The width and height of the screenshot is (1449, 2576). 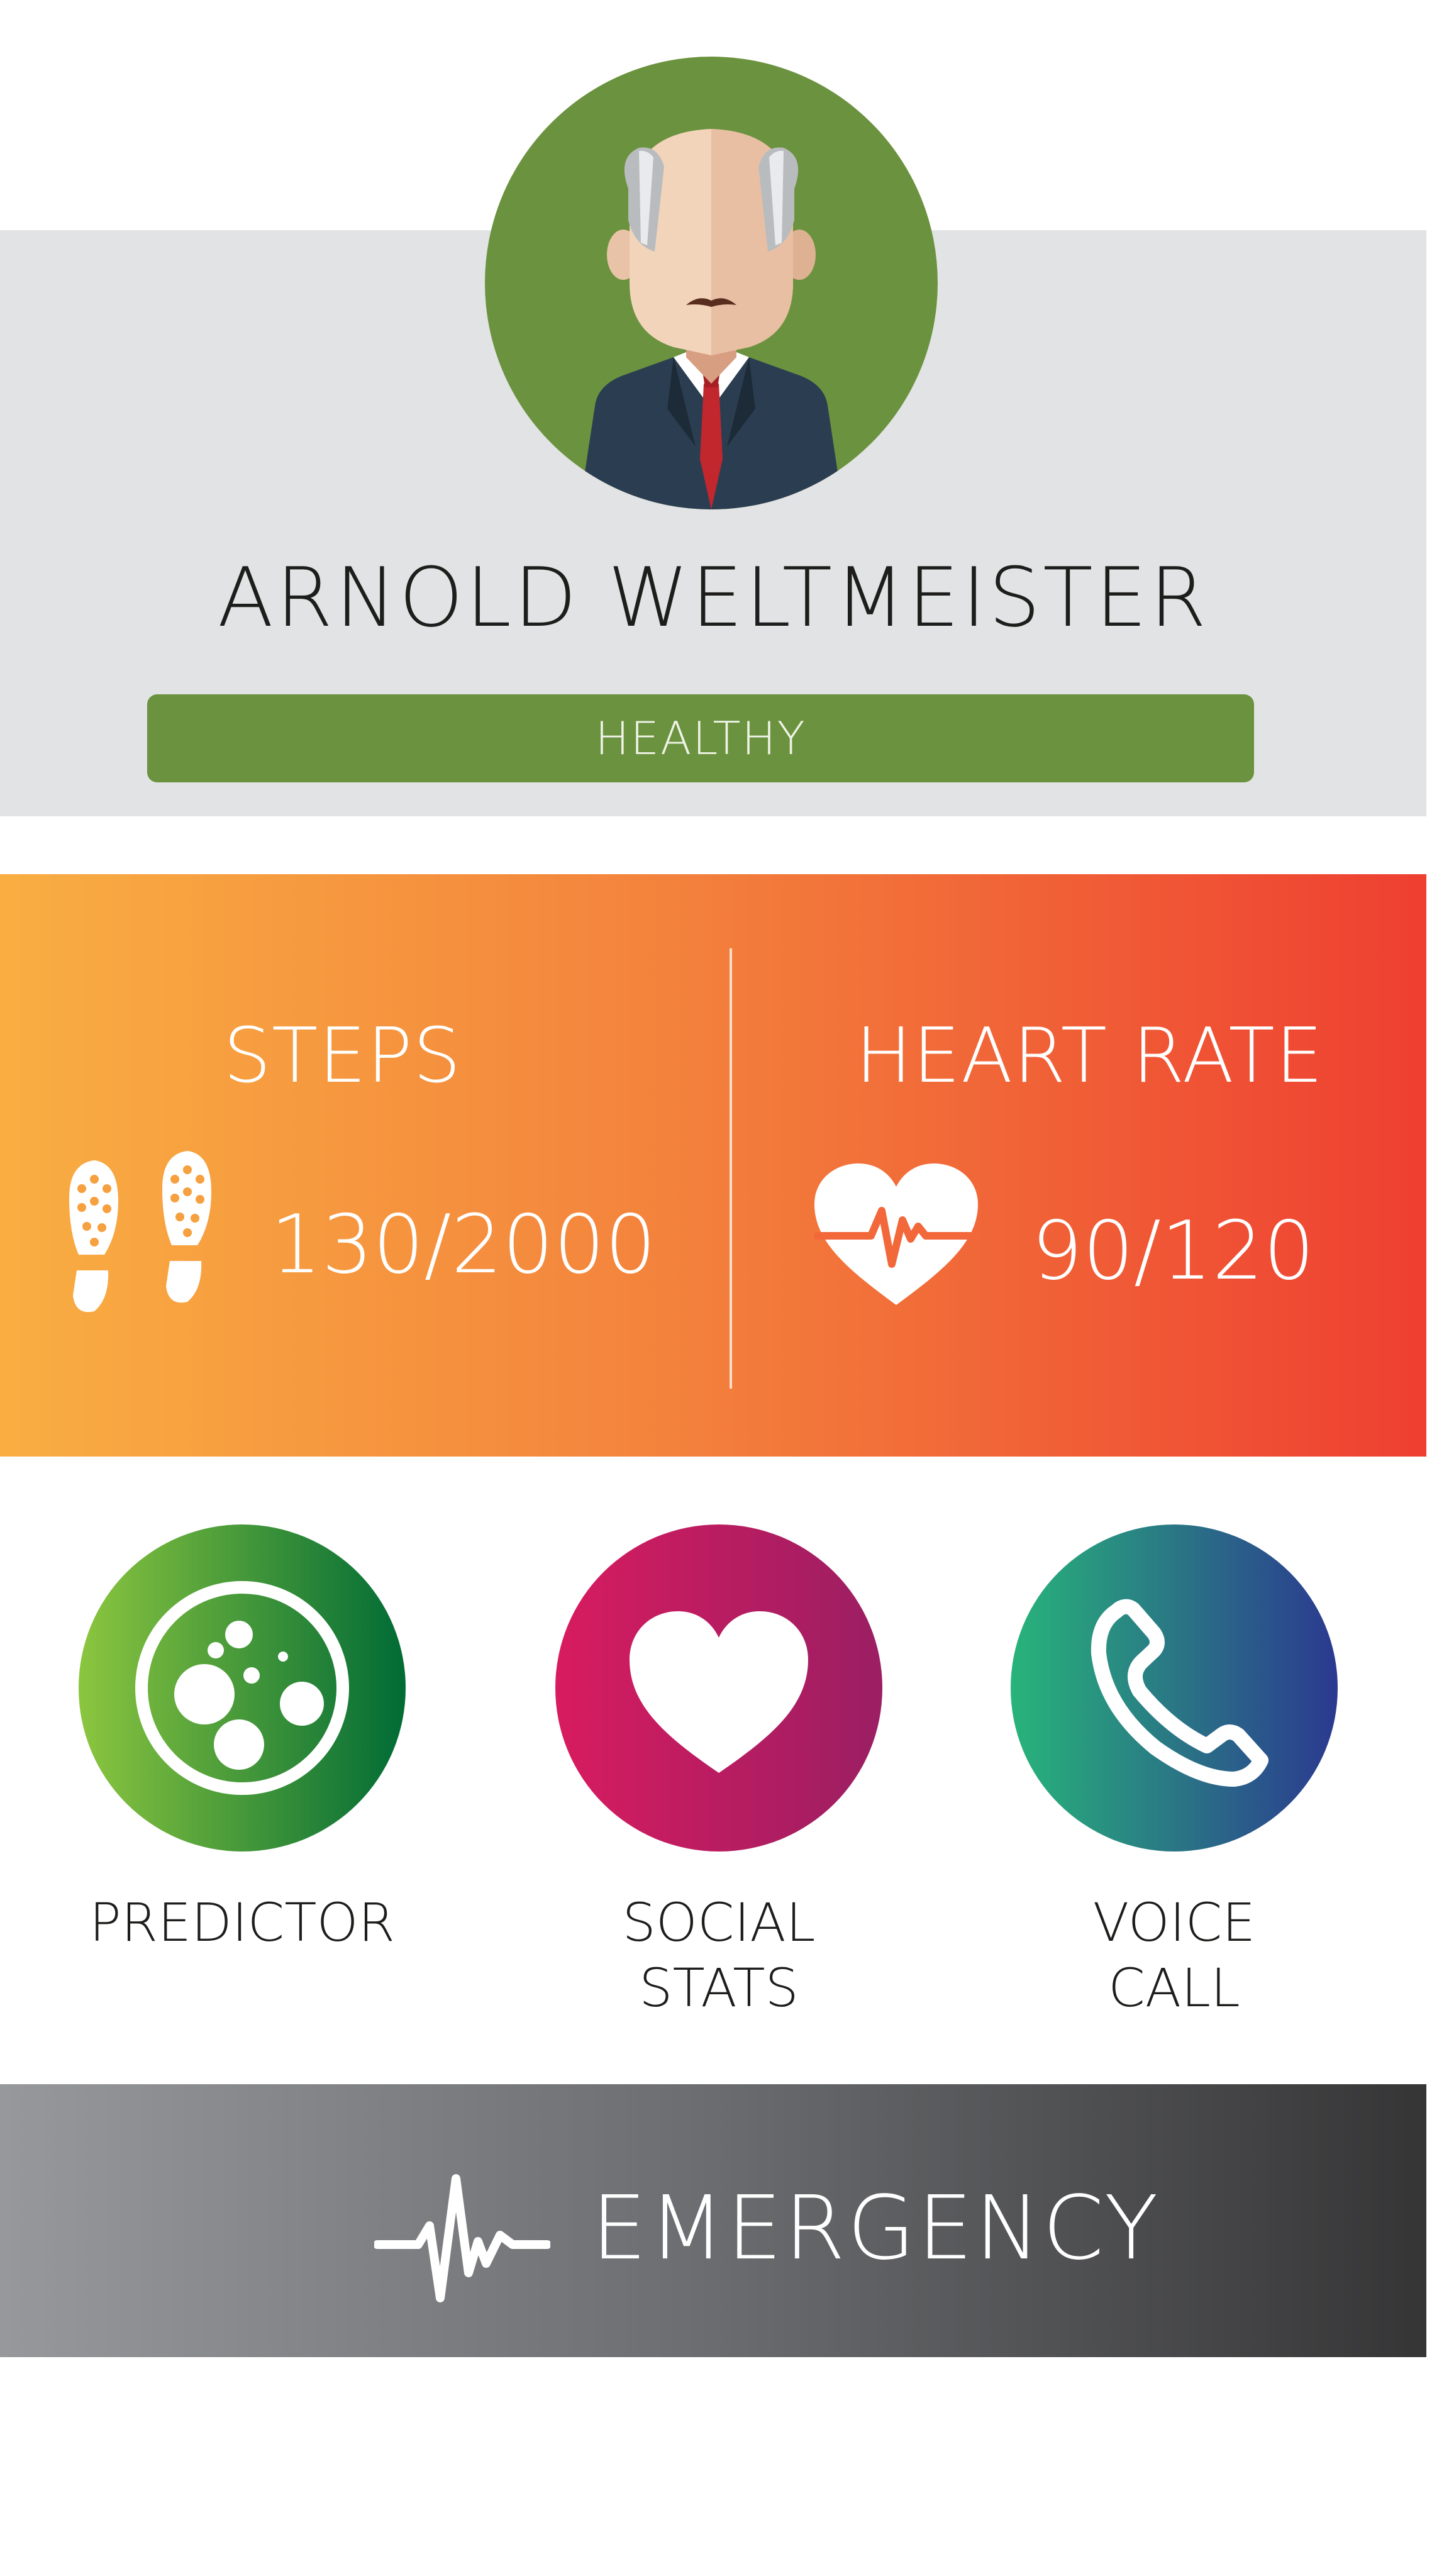 What do you see at coordinates (1089, 1056) in the screenshot?
I see `heart-rate-title: HEART RATE` at bounding box center [1089, 1056].